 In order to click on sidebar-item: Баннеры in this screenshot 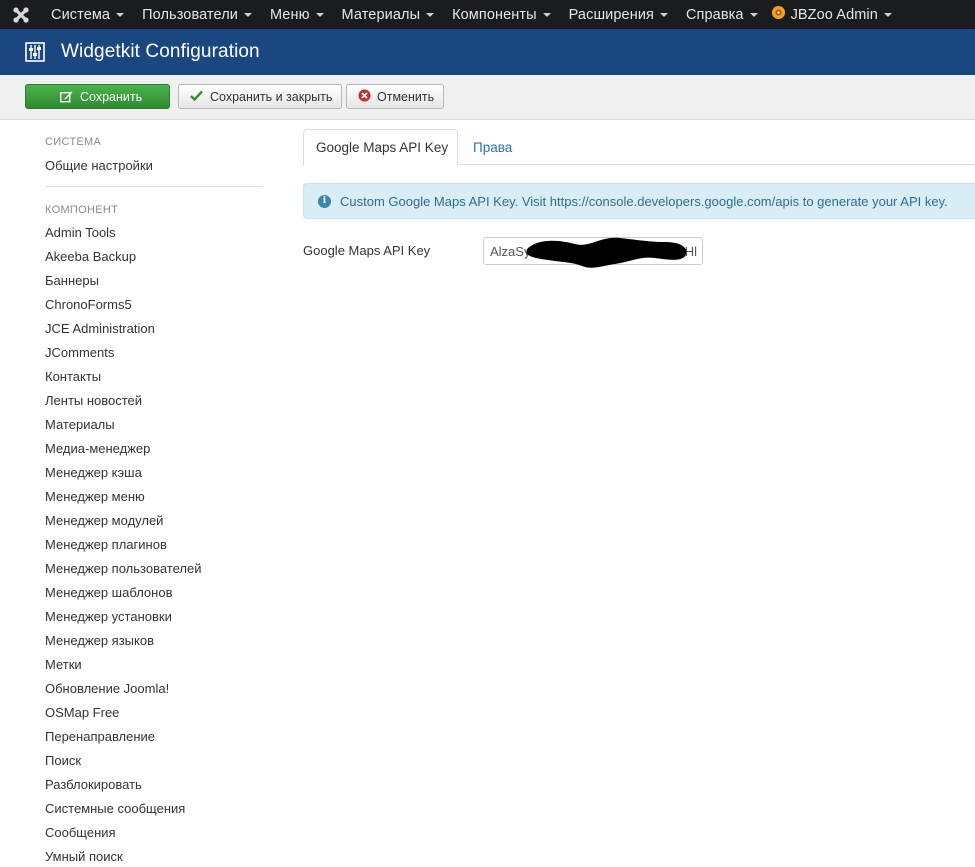, I will do `click(155, 281)`.